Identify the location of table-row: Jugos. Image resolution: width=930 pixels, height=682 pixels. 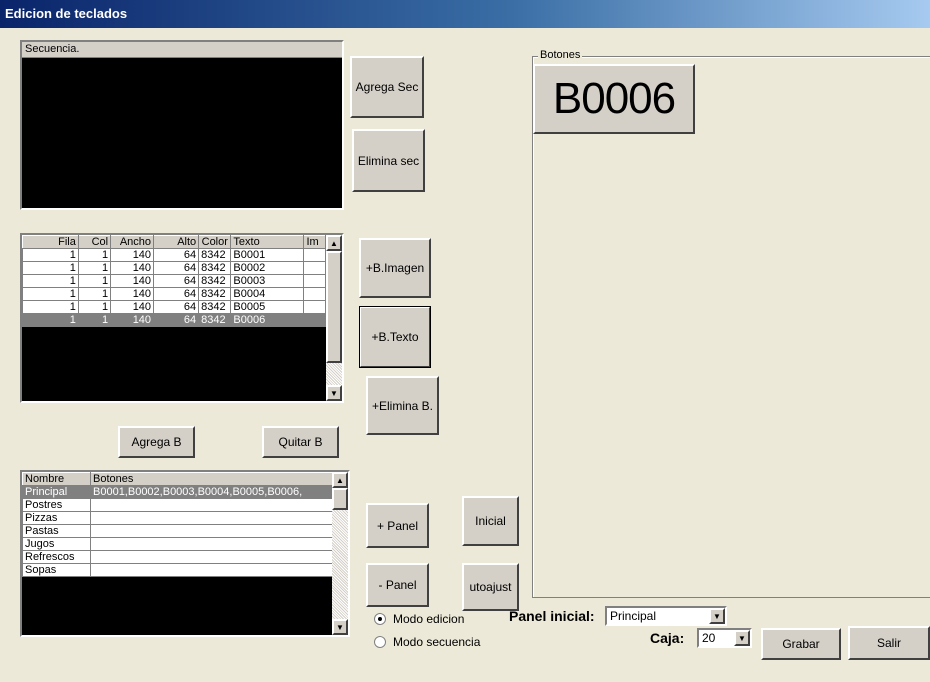
(177, 544).